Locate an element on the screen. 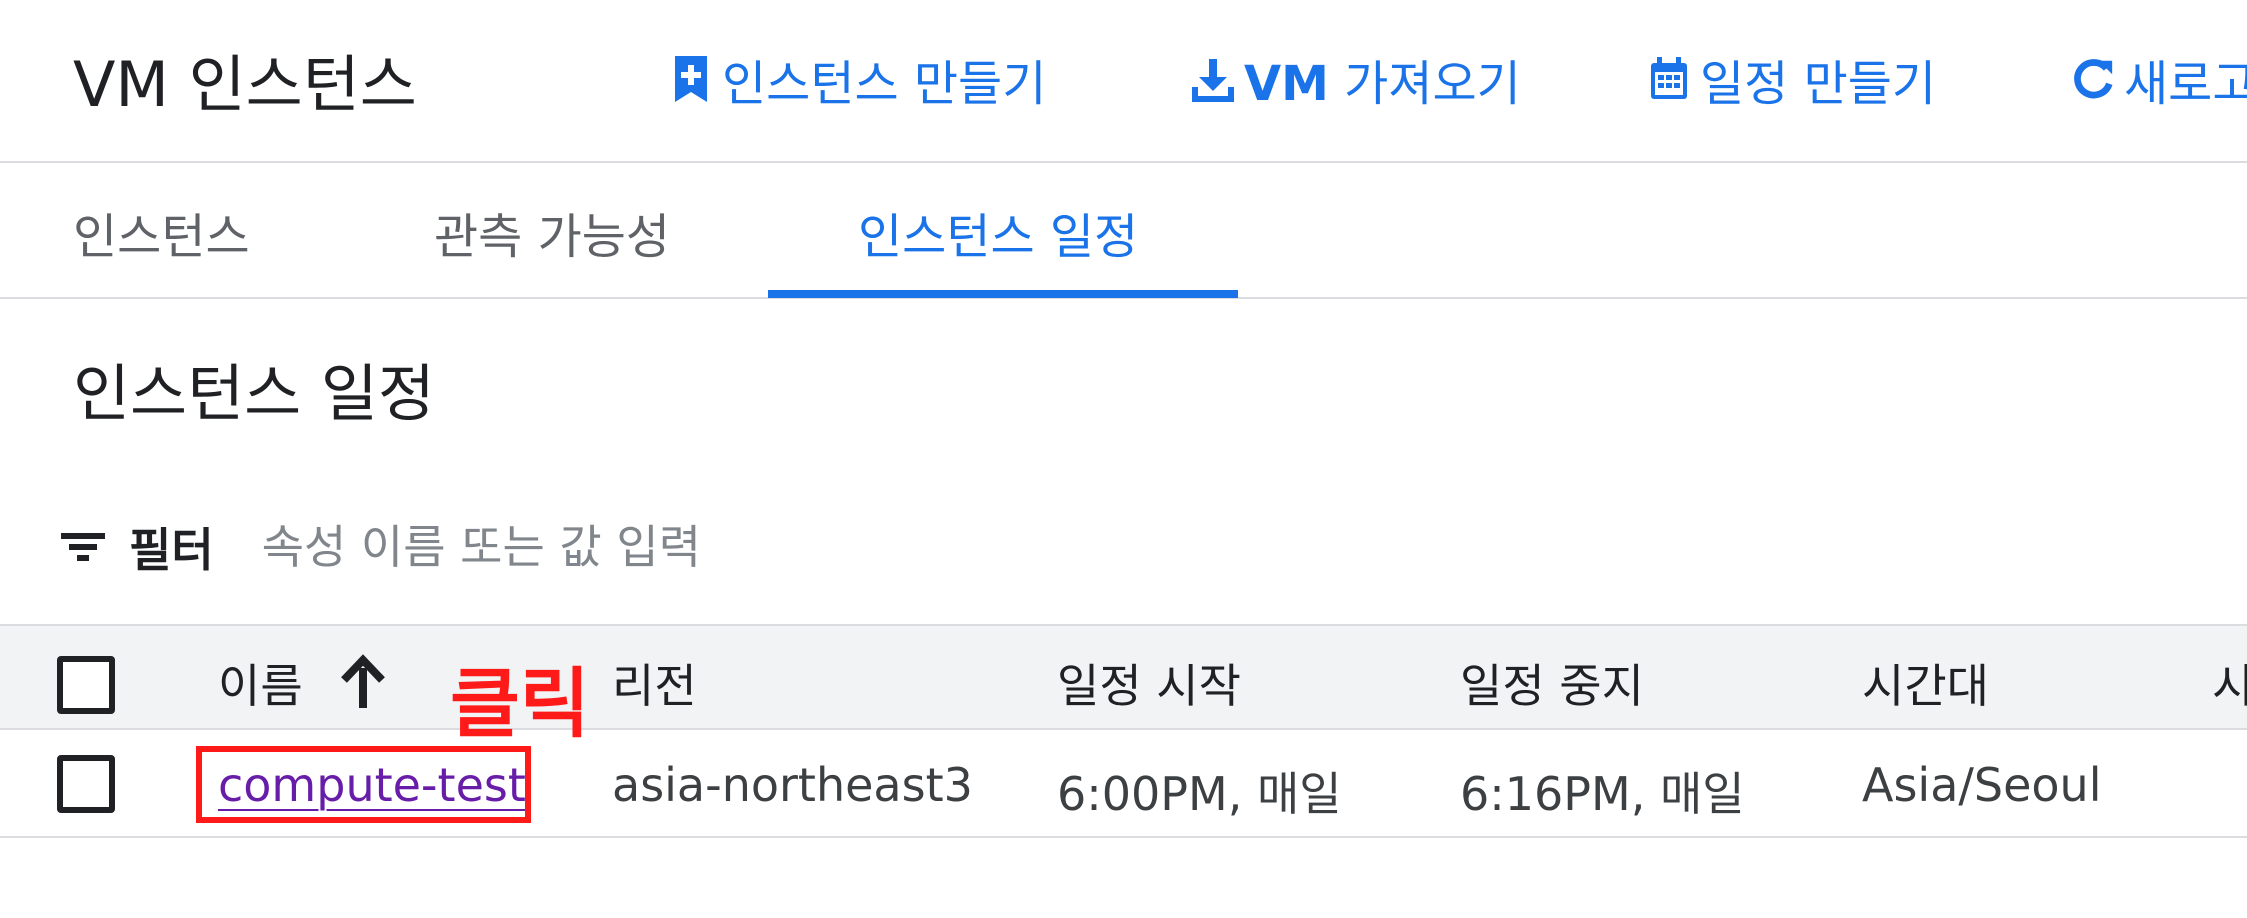 This screenshot has width=2247, height=918. column-header-schedule-stop: 일정 중지 is located at coordinates (1552, 683).